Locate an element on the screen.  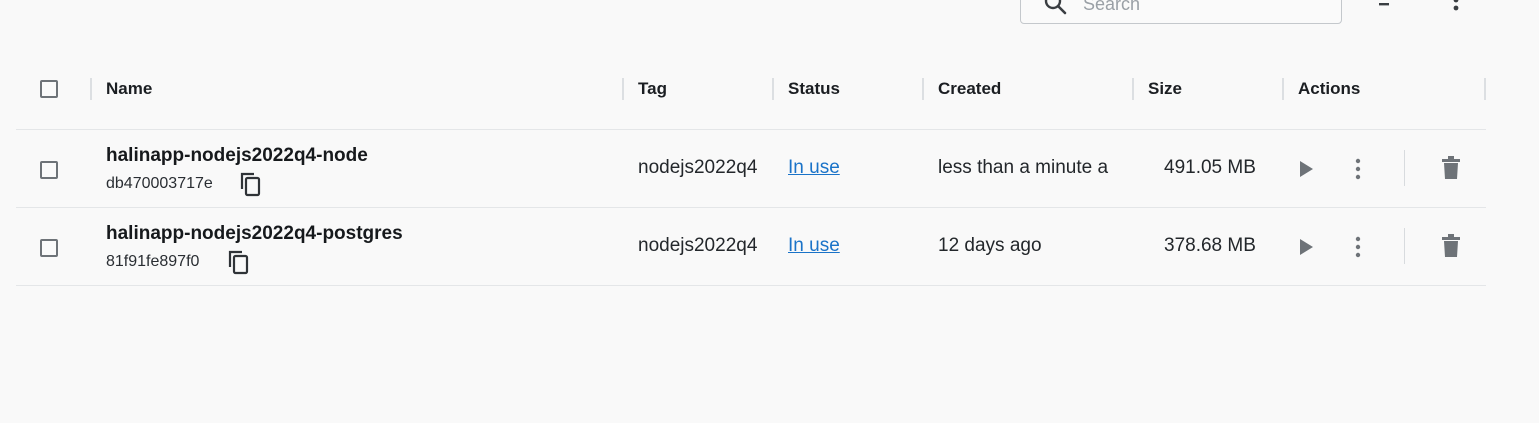
container-name: halinapp-nodejs2022q4-postgres is located at coordinates (254, 234).